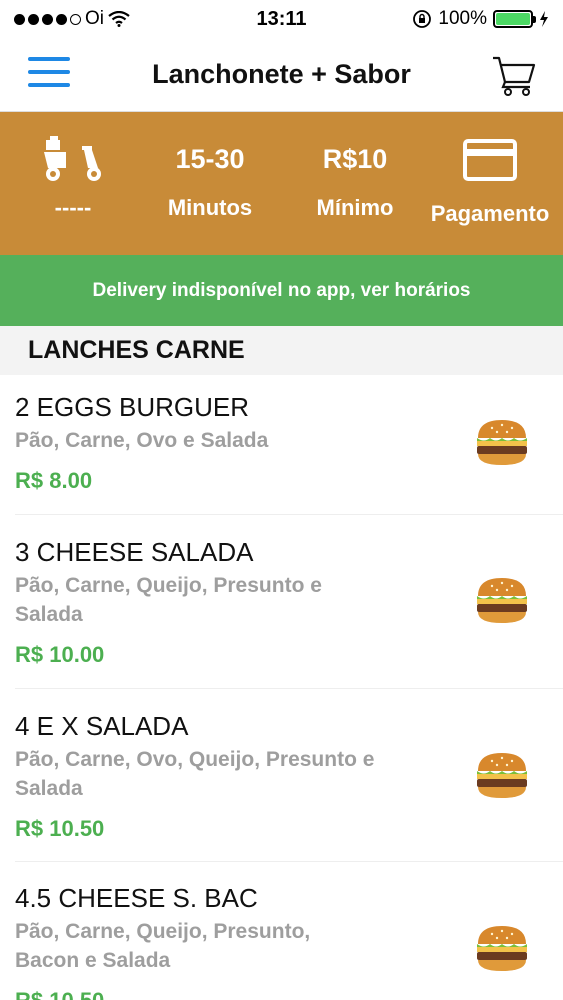 This screenshot has width=563, height=1000. I want to click on item-price: R$ 10.00, so click(60, 654).